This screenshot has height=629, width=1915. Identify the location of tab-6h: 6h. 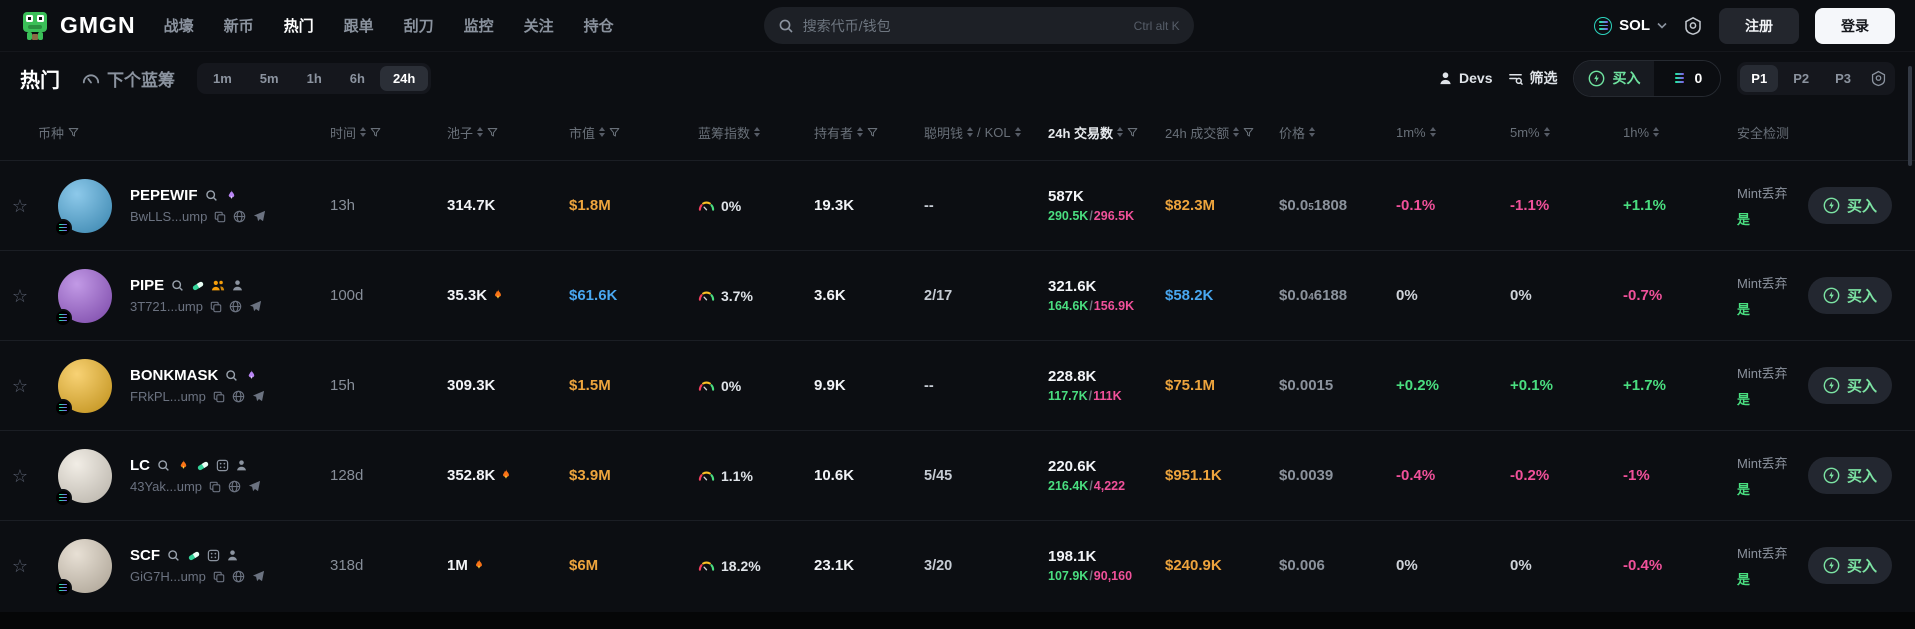
(357, 78).